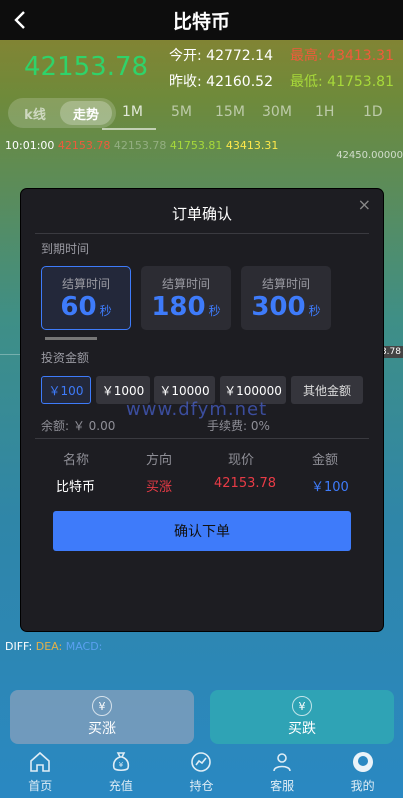  I want to click on page-title: 比特币, so click(201, 21).